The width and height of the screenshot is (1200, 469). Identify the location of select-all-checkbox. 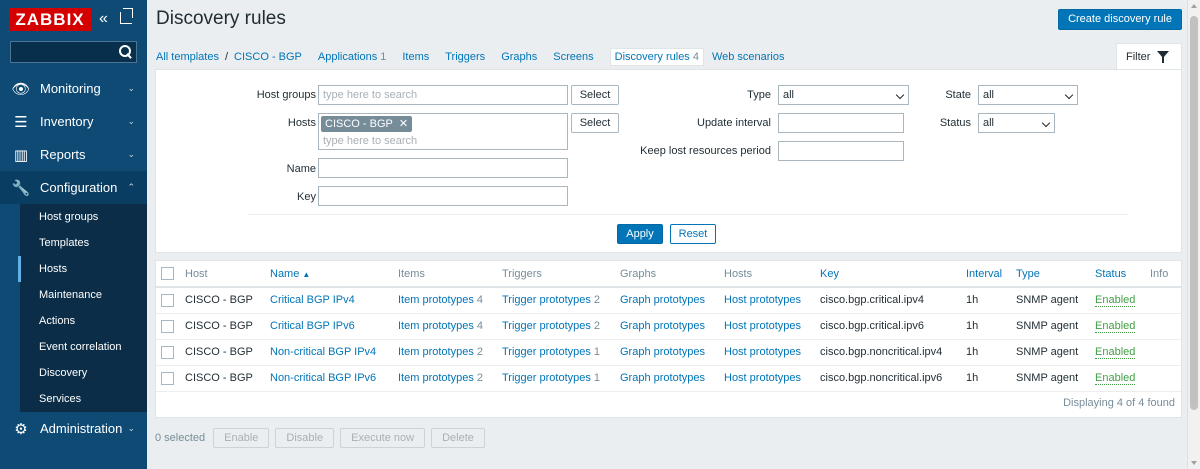
(167, 273).